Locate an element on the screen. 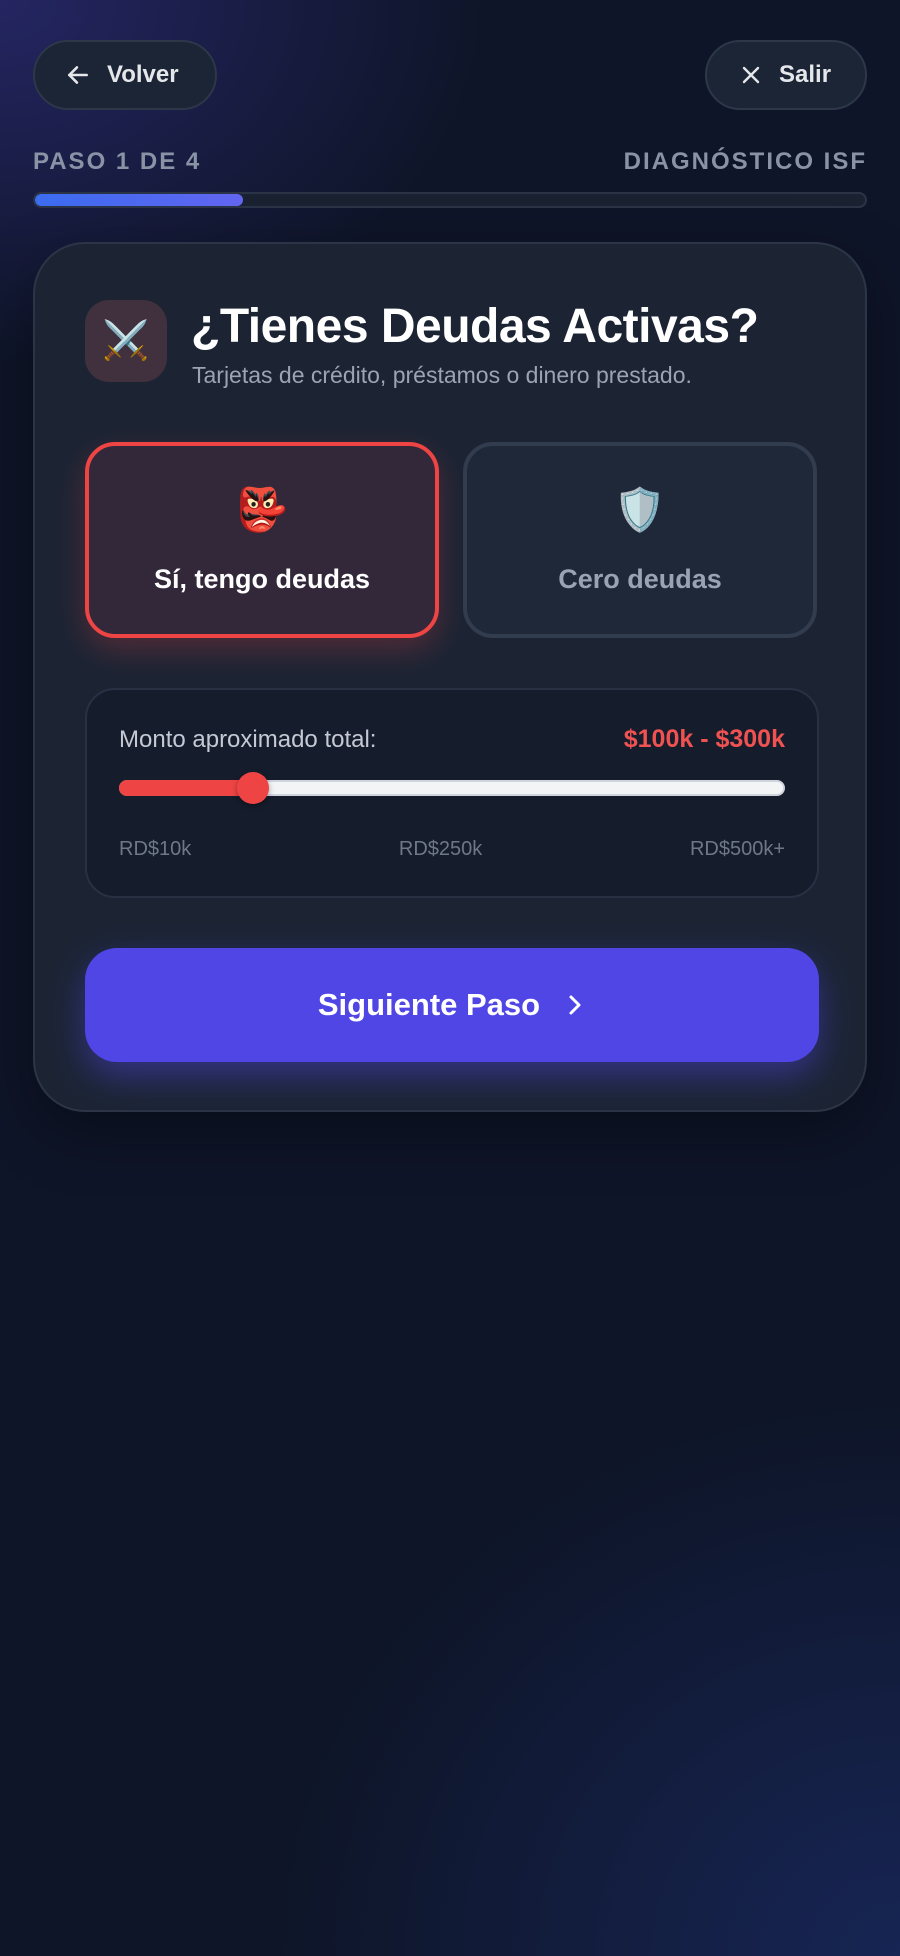 This screenshot has width=900, height=1956. question-title: ¿Tienes Deudas Activas? is located at coordinates (475, 326).